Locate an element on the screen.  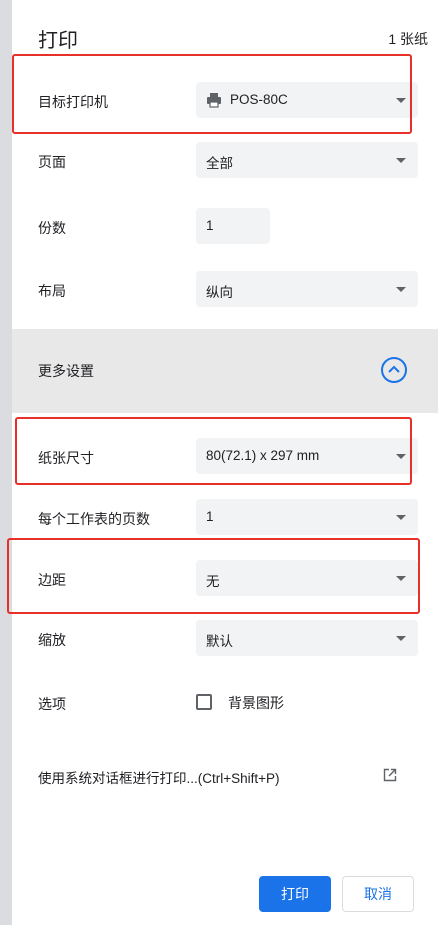
background-graphics-checkbox is located at coordinates (204, 702).